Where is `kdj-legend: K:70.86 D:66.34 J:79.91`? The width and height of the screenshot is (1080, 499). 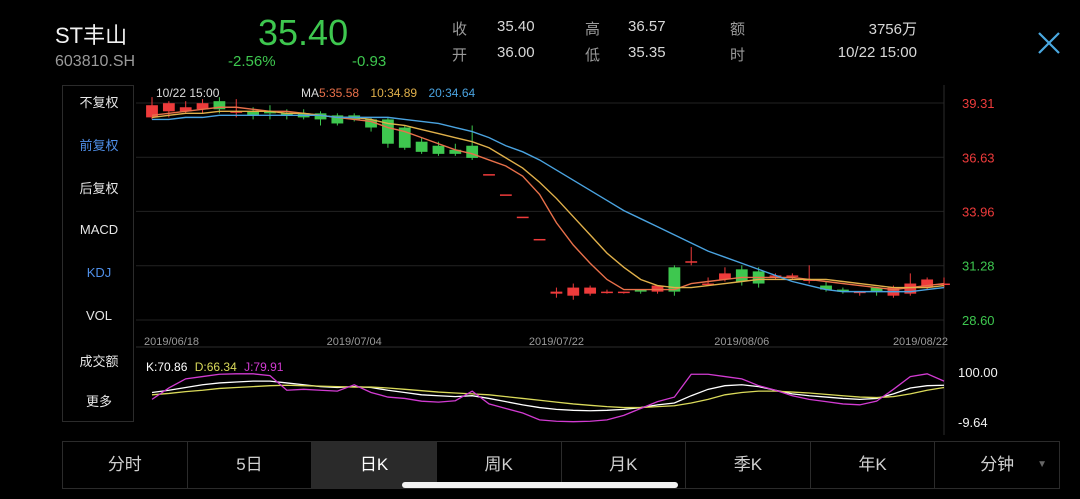 kdj-legend: K:70.86 D:66.34 J:79.91 is located at coordinates (215, 367).